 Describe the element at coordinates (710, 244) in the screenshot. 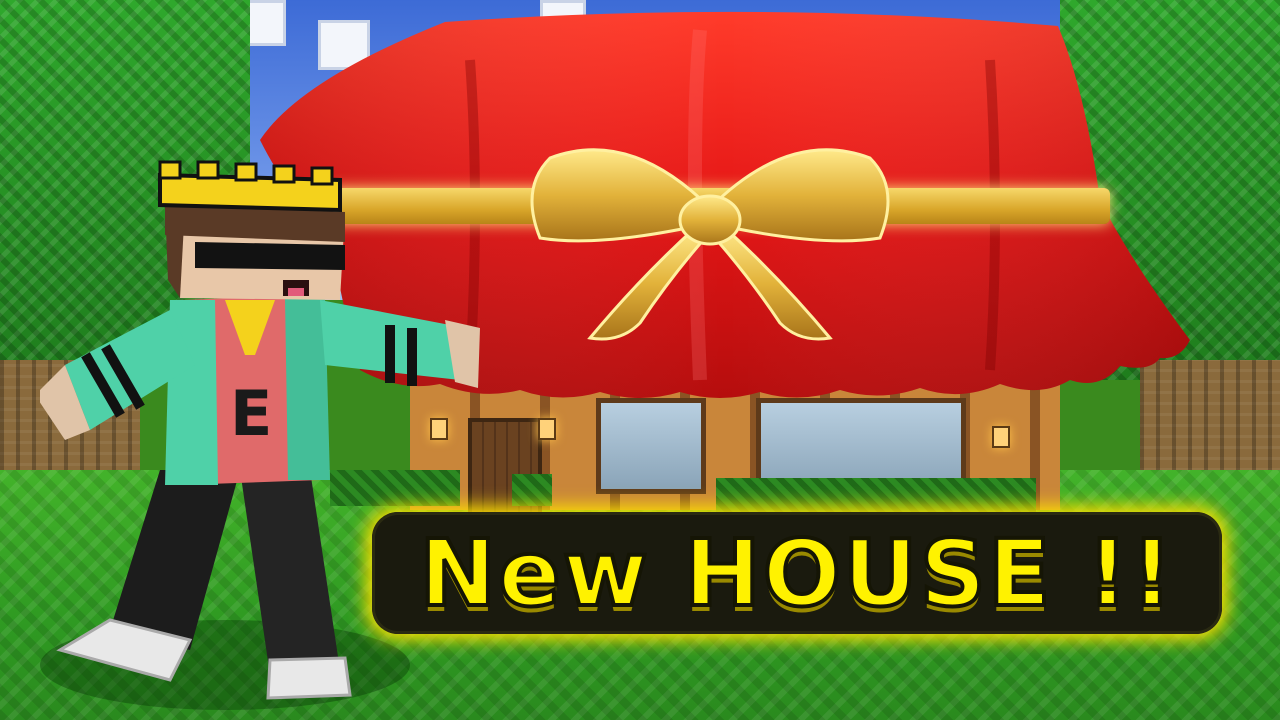

I see `gold-bow-icon` at that location.